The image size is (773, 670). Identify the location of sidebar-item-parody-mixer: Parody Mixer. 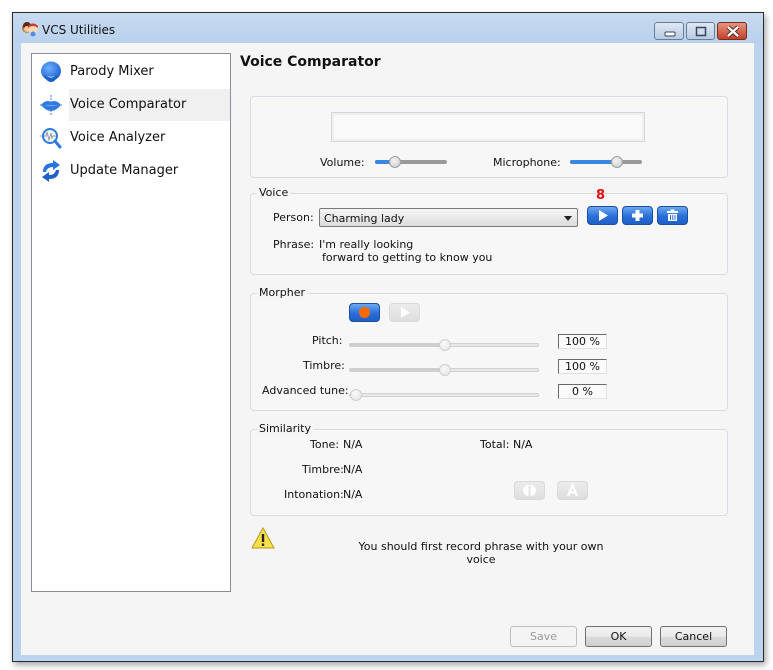
(131, 72).